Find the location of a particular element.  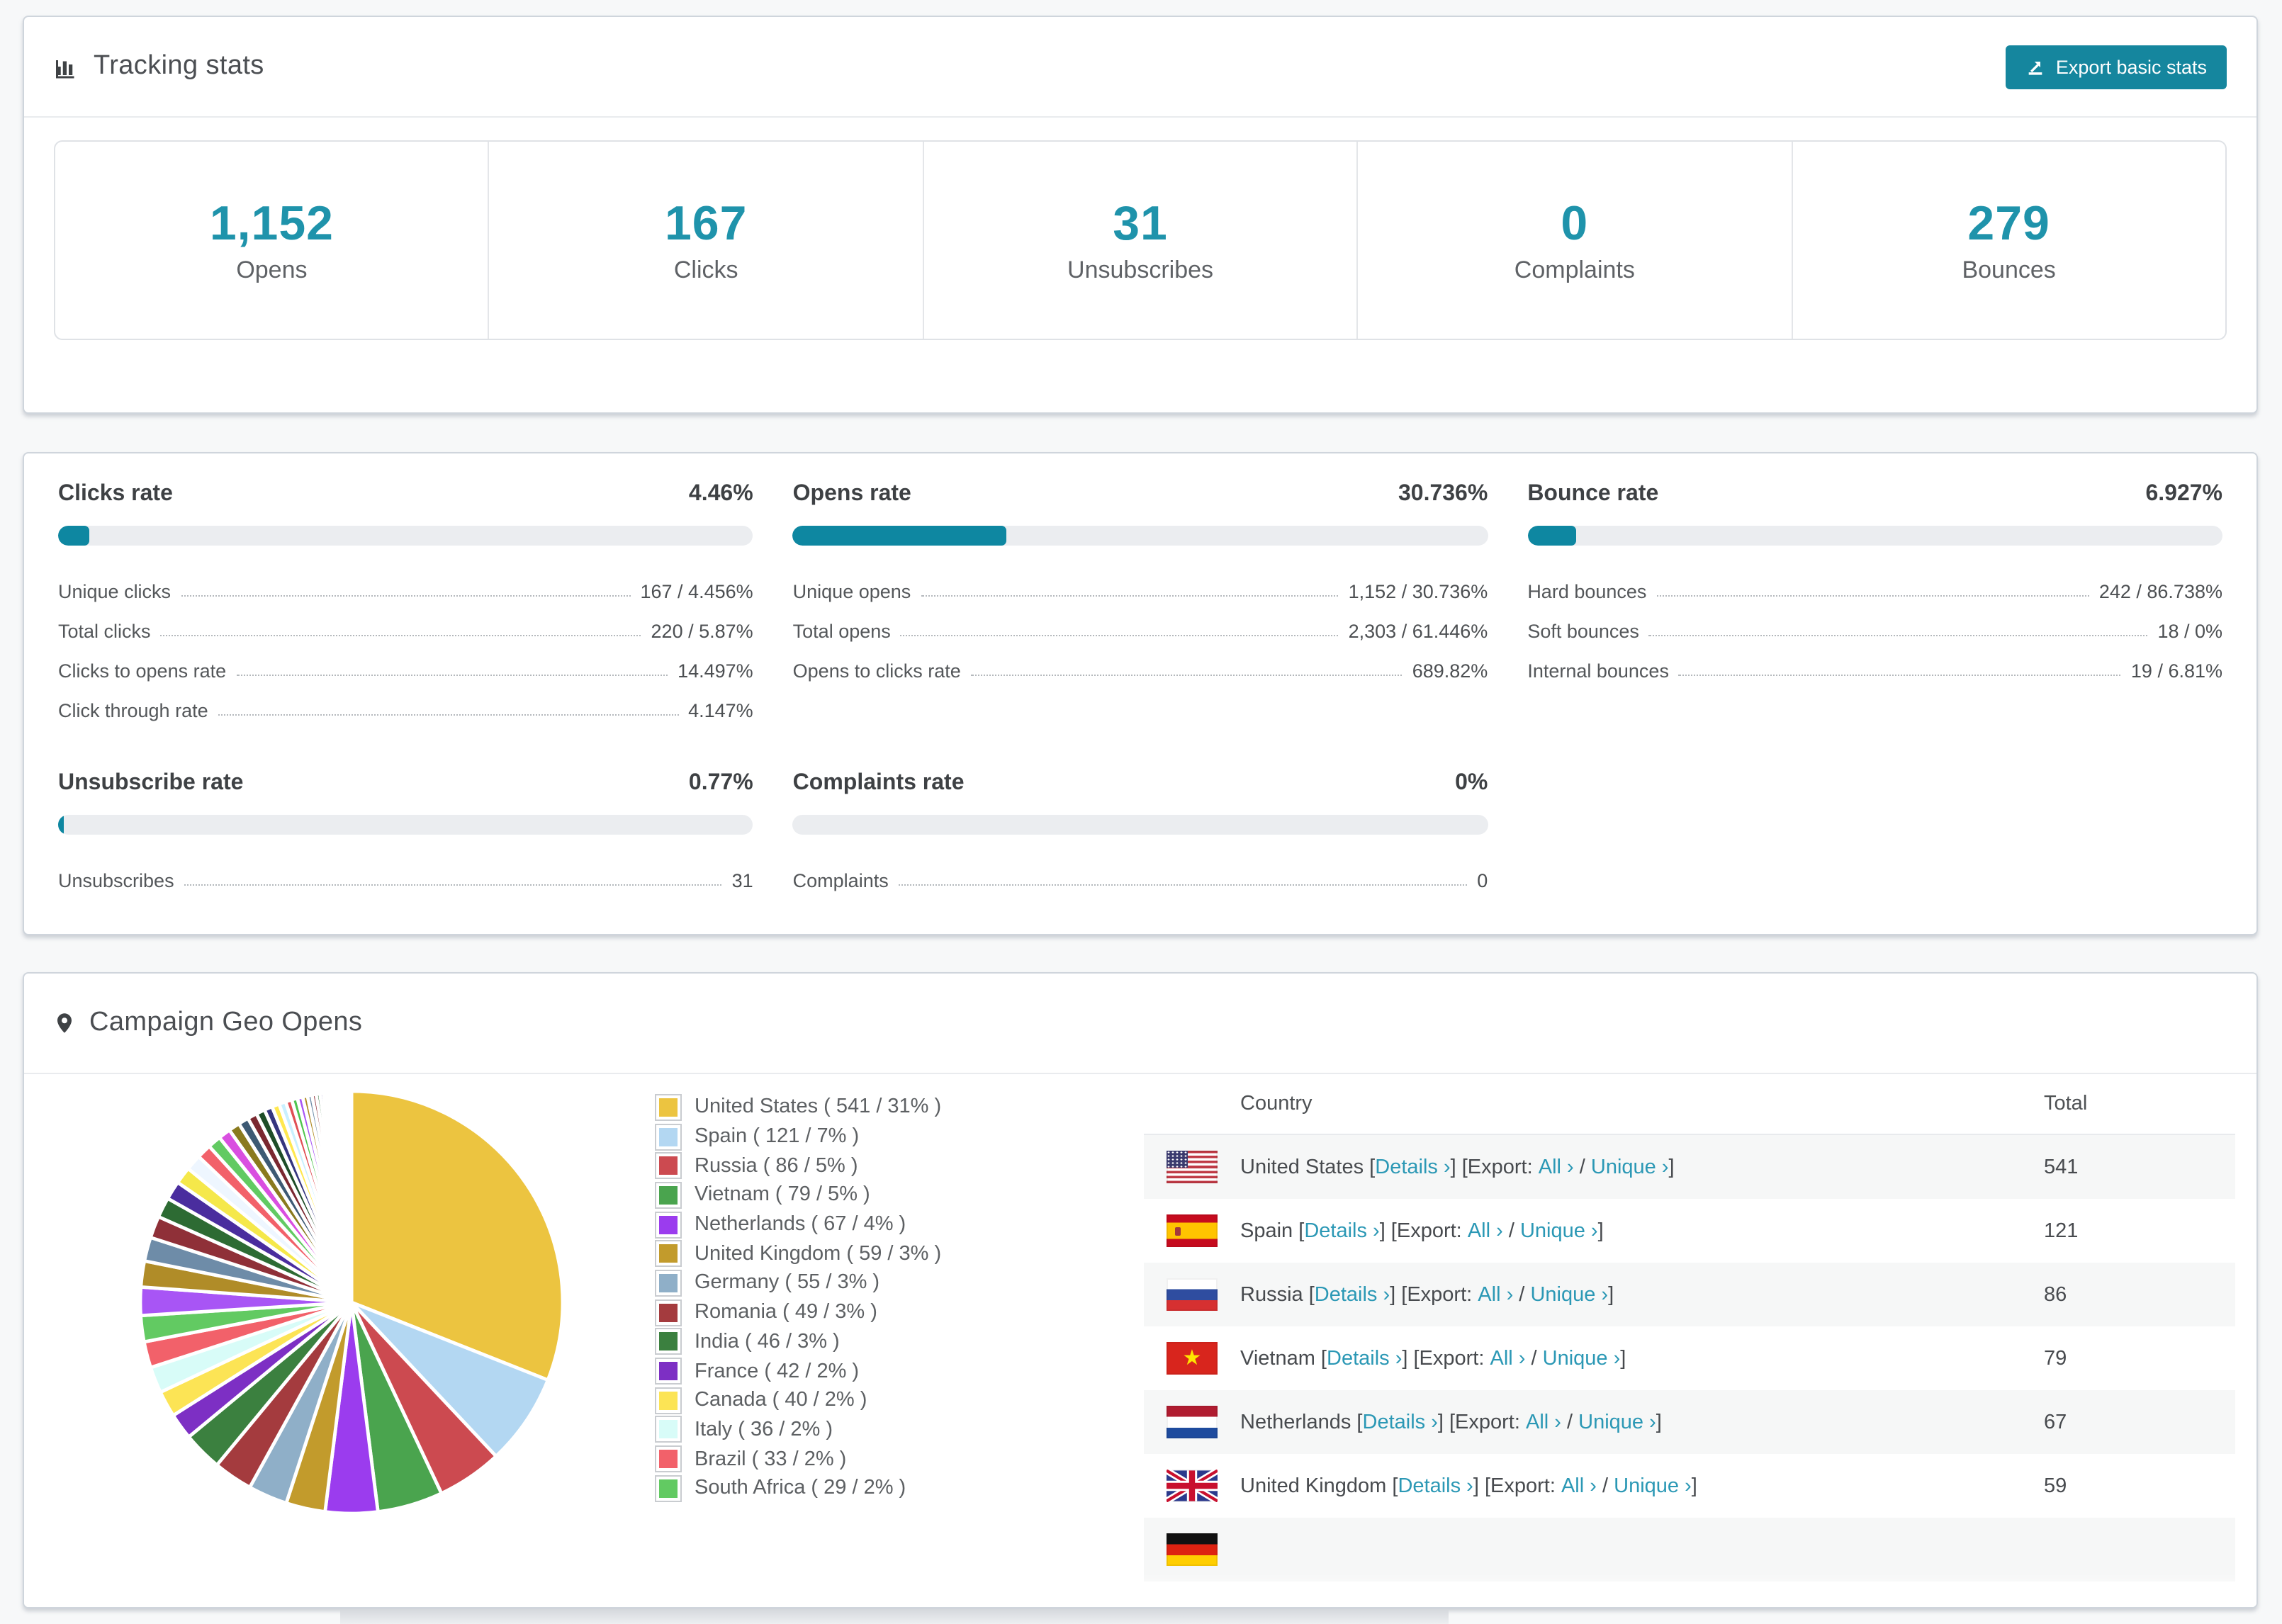

rate-block-unsubscribe-rate: Unsubscribe rate 0.77% Unsubscribes 31 is located at coordinates (405, 834).